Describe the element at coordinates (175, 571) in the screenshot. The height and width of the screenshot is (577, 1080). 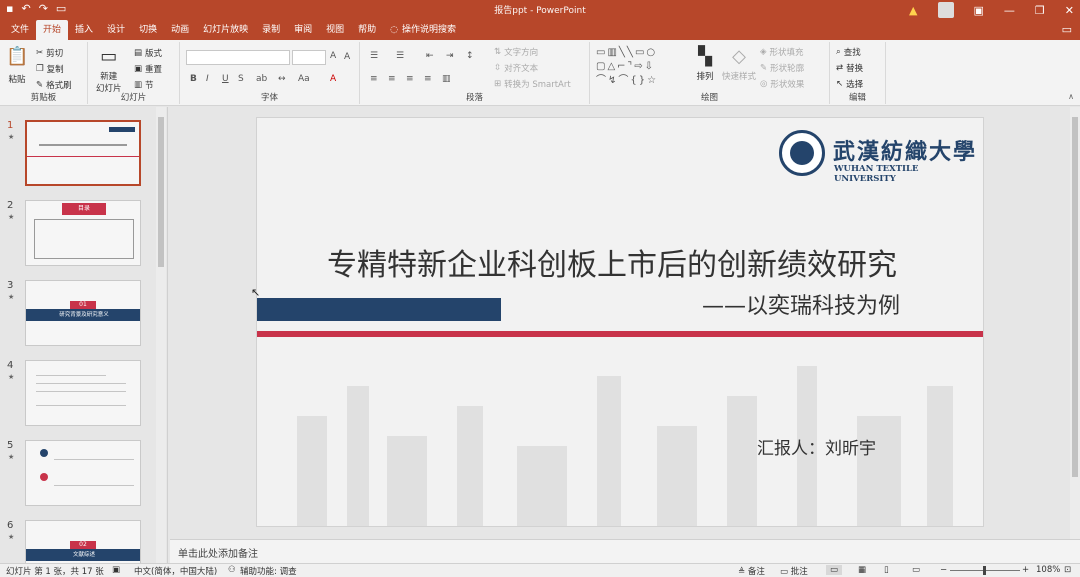
I see `language-status: 中文(简体，中国大陆)` at that location.